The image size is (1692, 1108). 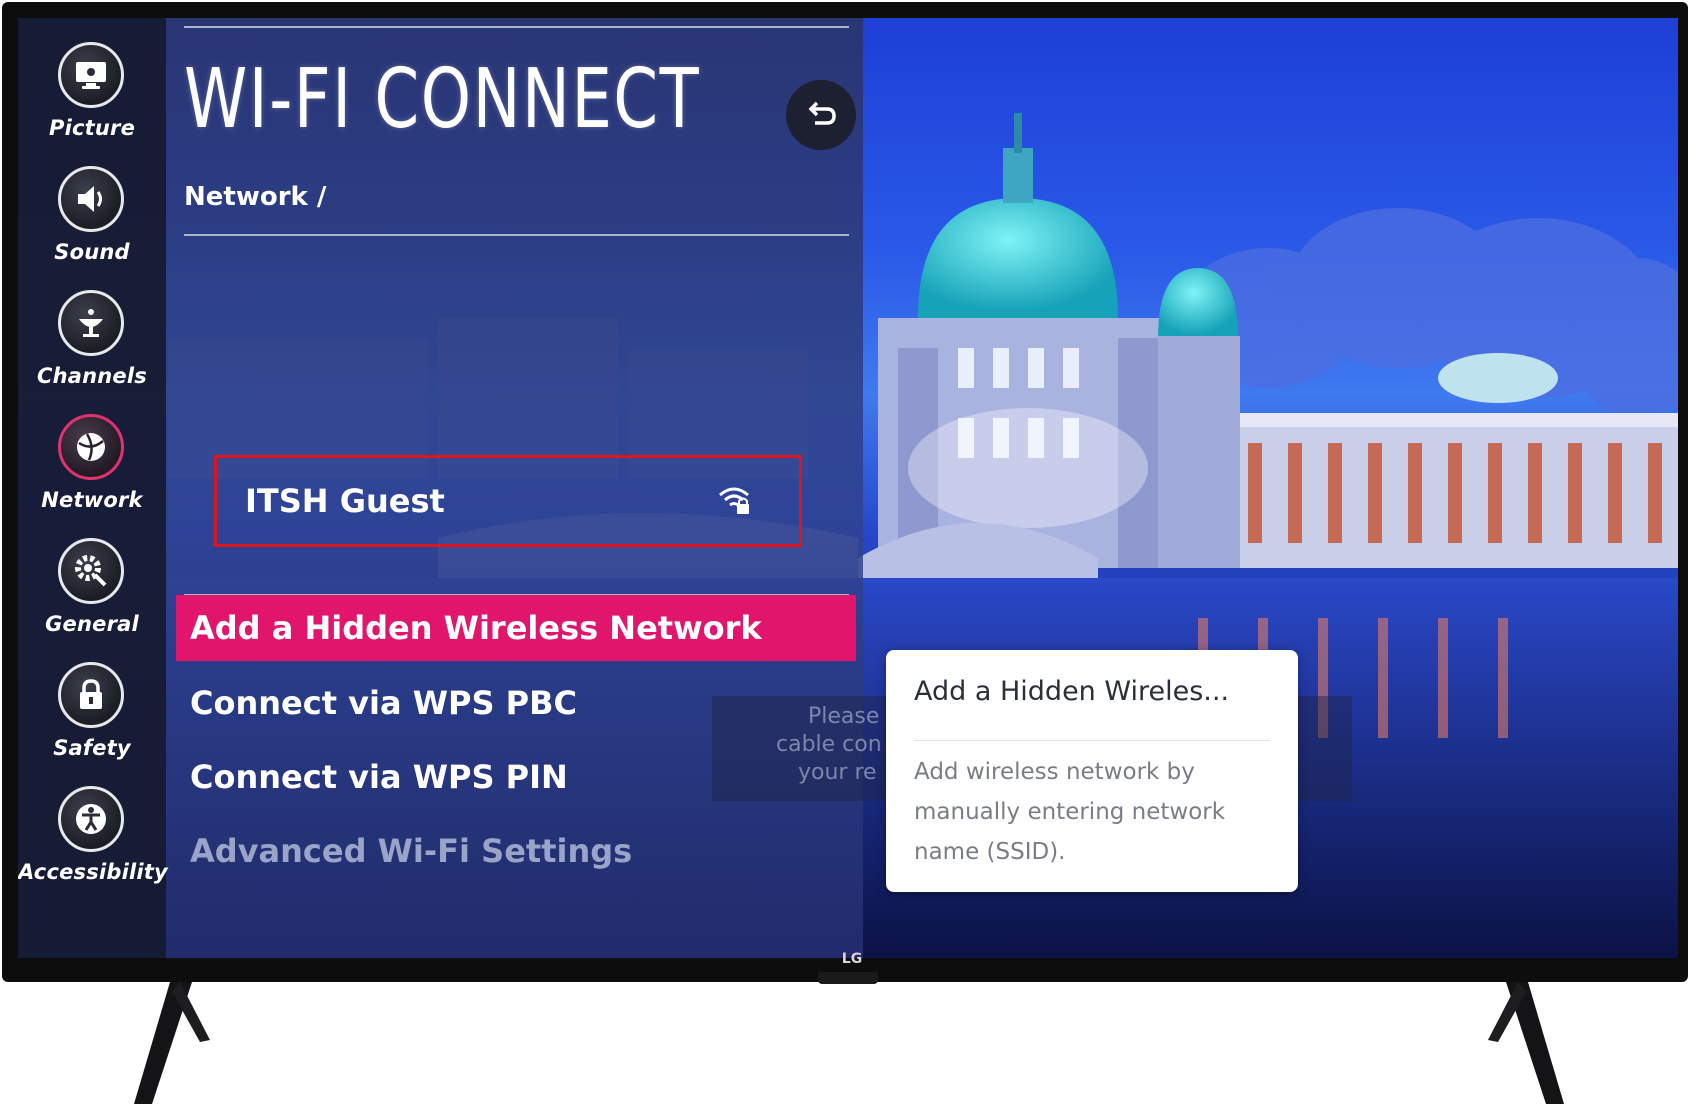 I want to click on tv-stand-left-leg, so click(x=172, y=1043).